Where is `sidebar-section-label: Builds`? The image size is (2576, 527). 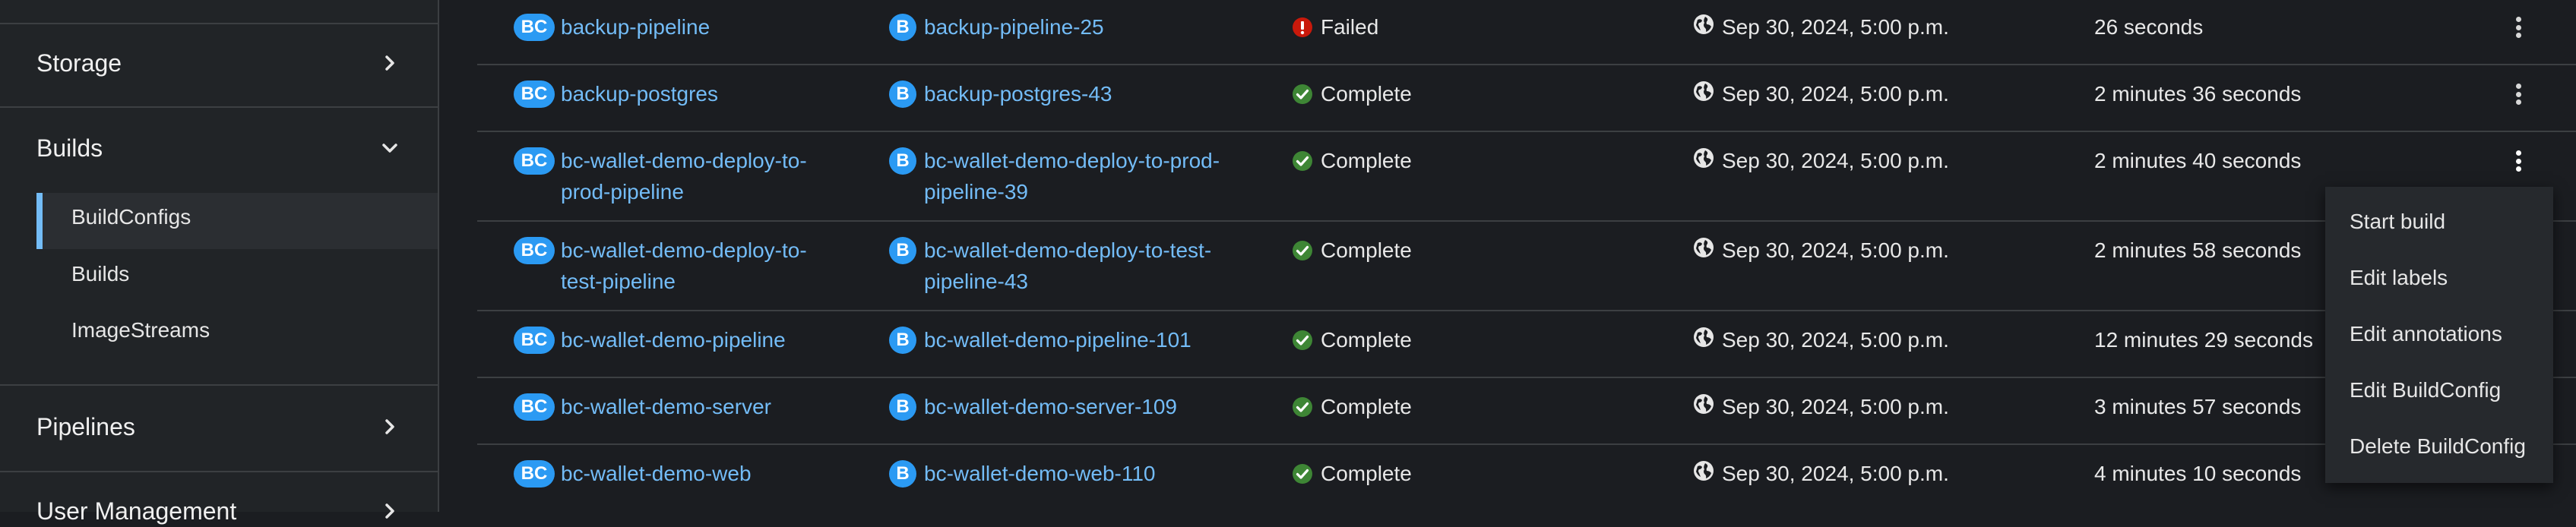
sidebar-section-label: Builds is located at coordinates (69, 148).